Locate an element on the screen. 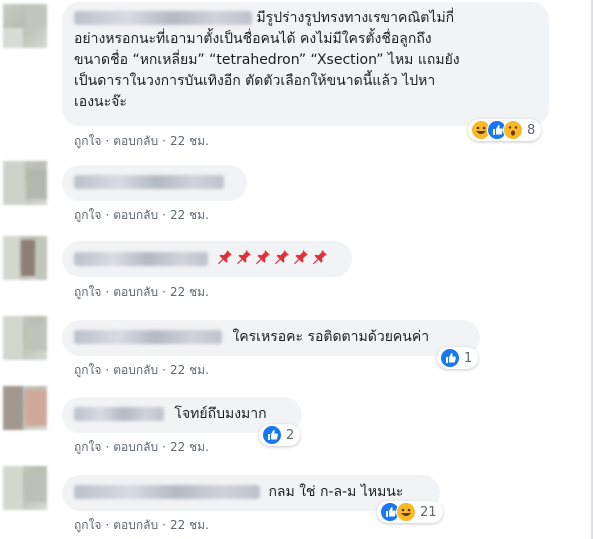 The height and width of the screenshot is (539, 593). reaction-summary: 1 is located at coordinates (458, 358).